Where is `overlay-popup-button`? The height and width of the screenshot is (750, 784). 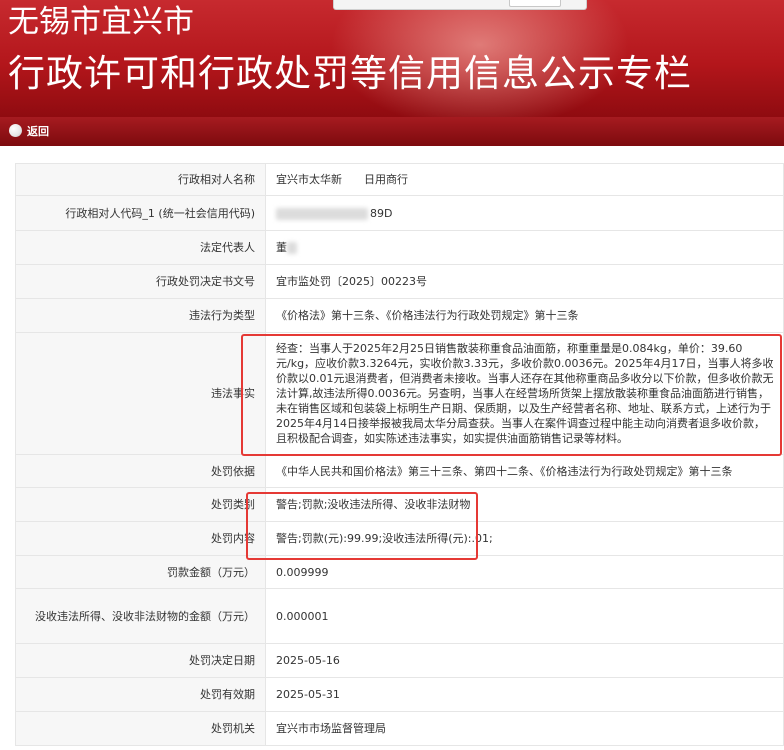
overlay-popup-button is located at coordinates (535, 3).